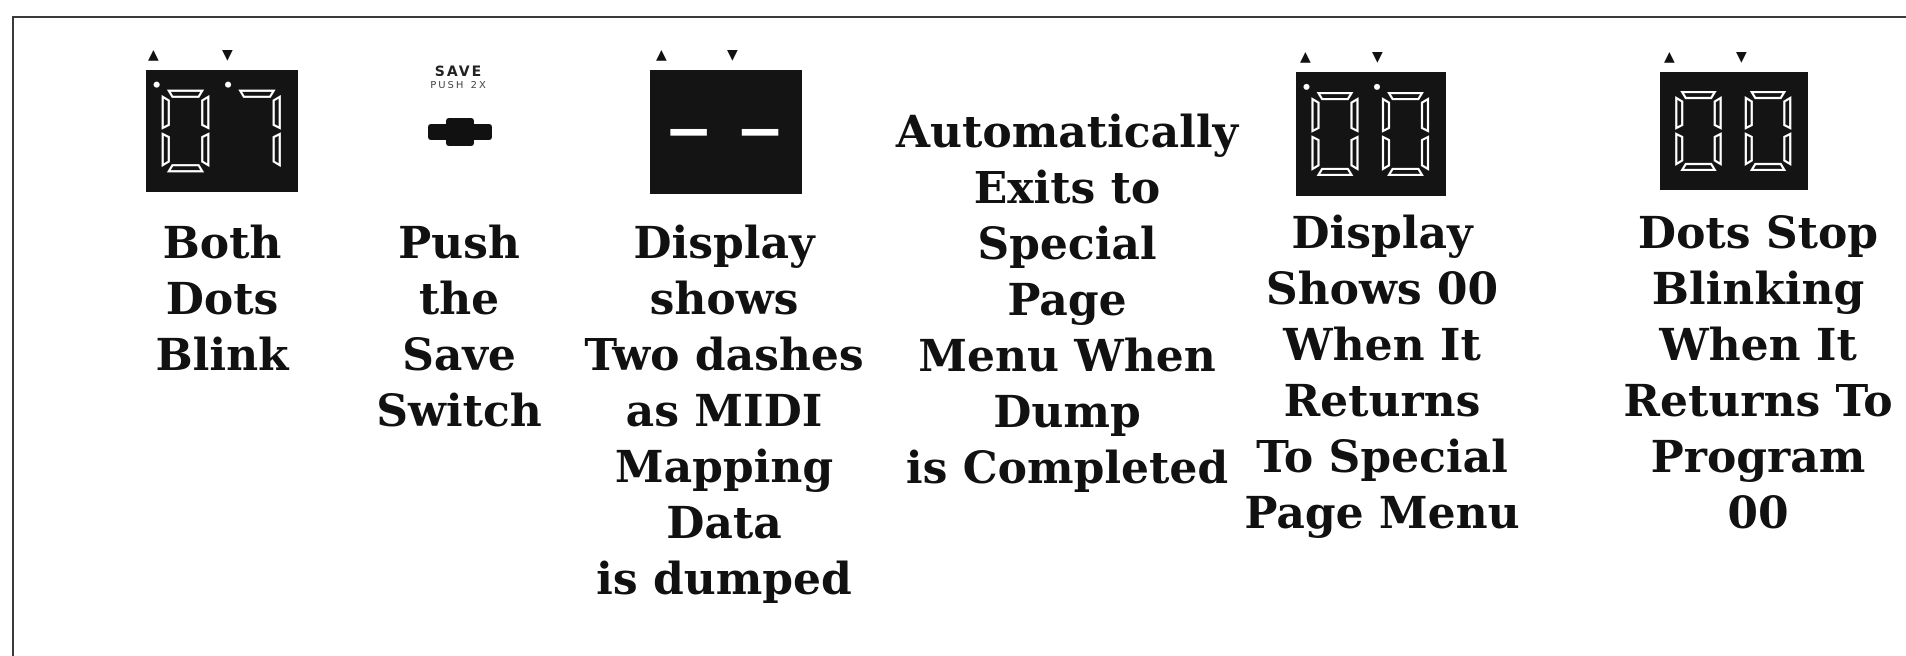 This screenshot has height=656, width=1906. Describe the element at coordinates (1067, 244) in the screenshot. I see `caption-line: Special` at that location.